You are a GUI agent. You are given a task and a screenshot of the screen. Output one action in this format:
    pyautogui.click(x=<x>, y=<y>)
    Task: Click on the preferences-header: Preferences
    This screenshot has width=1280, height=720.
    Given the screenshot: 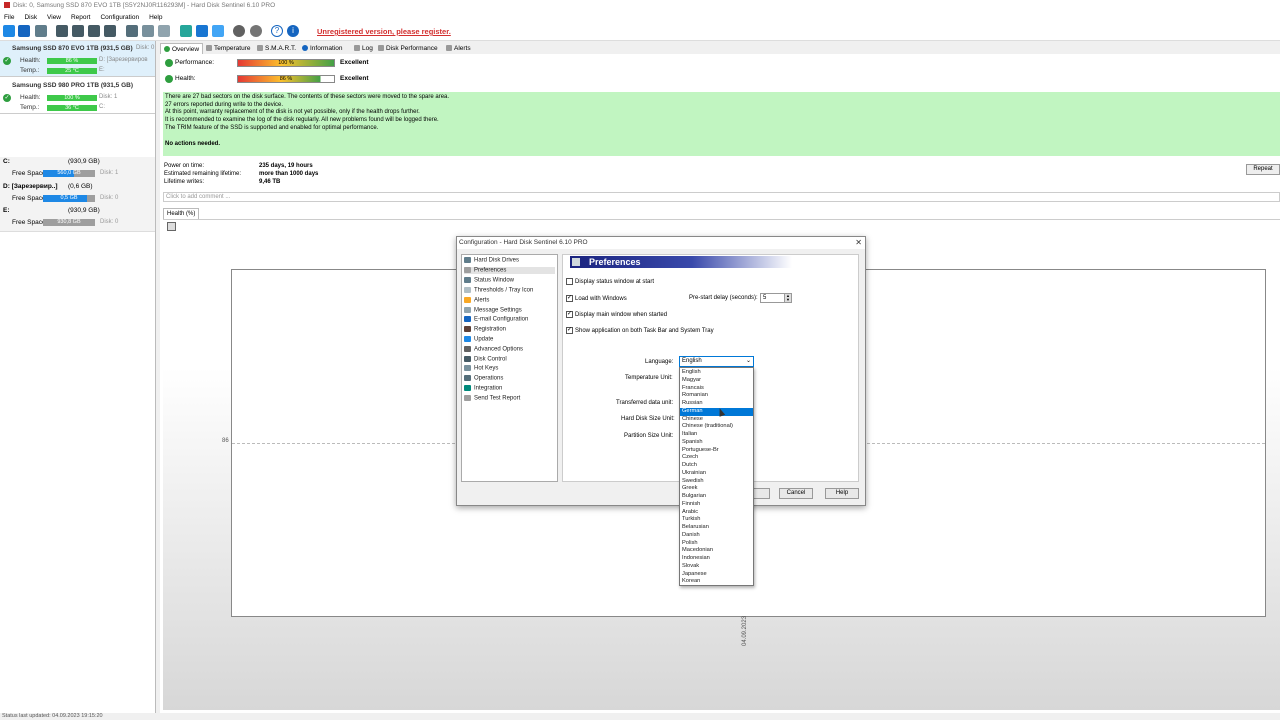 What is the action you would take?
    pyautogui.click(x=681, y=262)
    